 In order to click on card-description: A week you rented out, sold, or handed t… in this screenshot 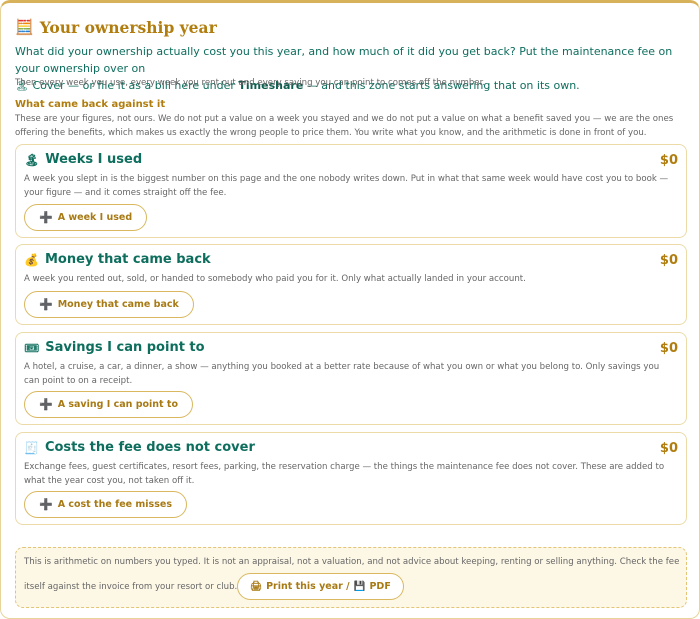, I will do `click(275, 279)`.